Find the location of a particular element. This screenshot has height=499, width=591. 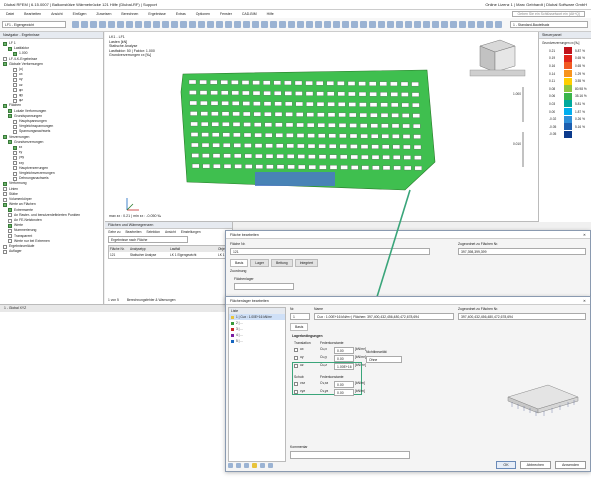

edit-support-title-bar: Flächenlager bearbeiten ✕ is located at coordinates (408, 301).